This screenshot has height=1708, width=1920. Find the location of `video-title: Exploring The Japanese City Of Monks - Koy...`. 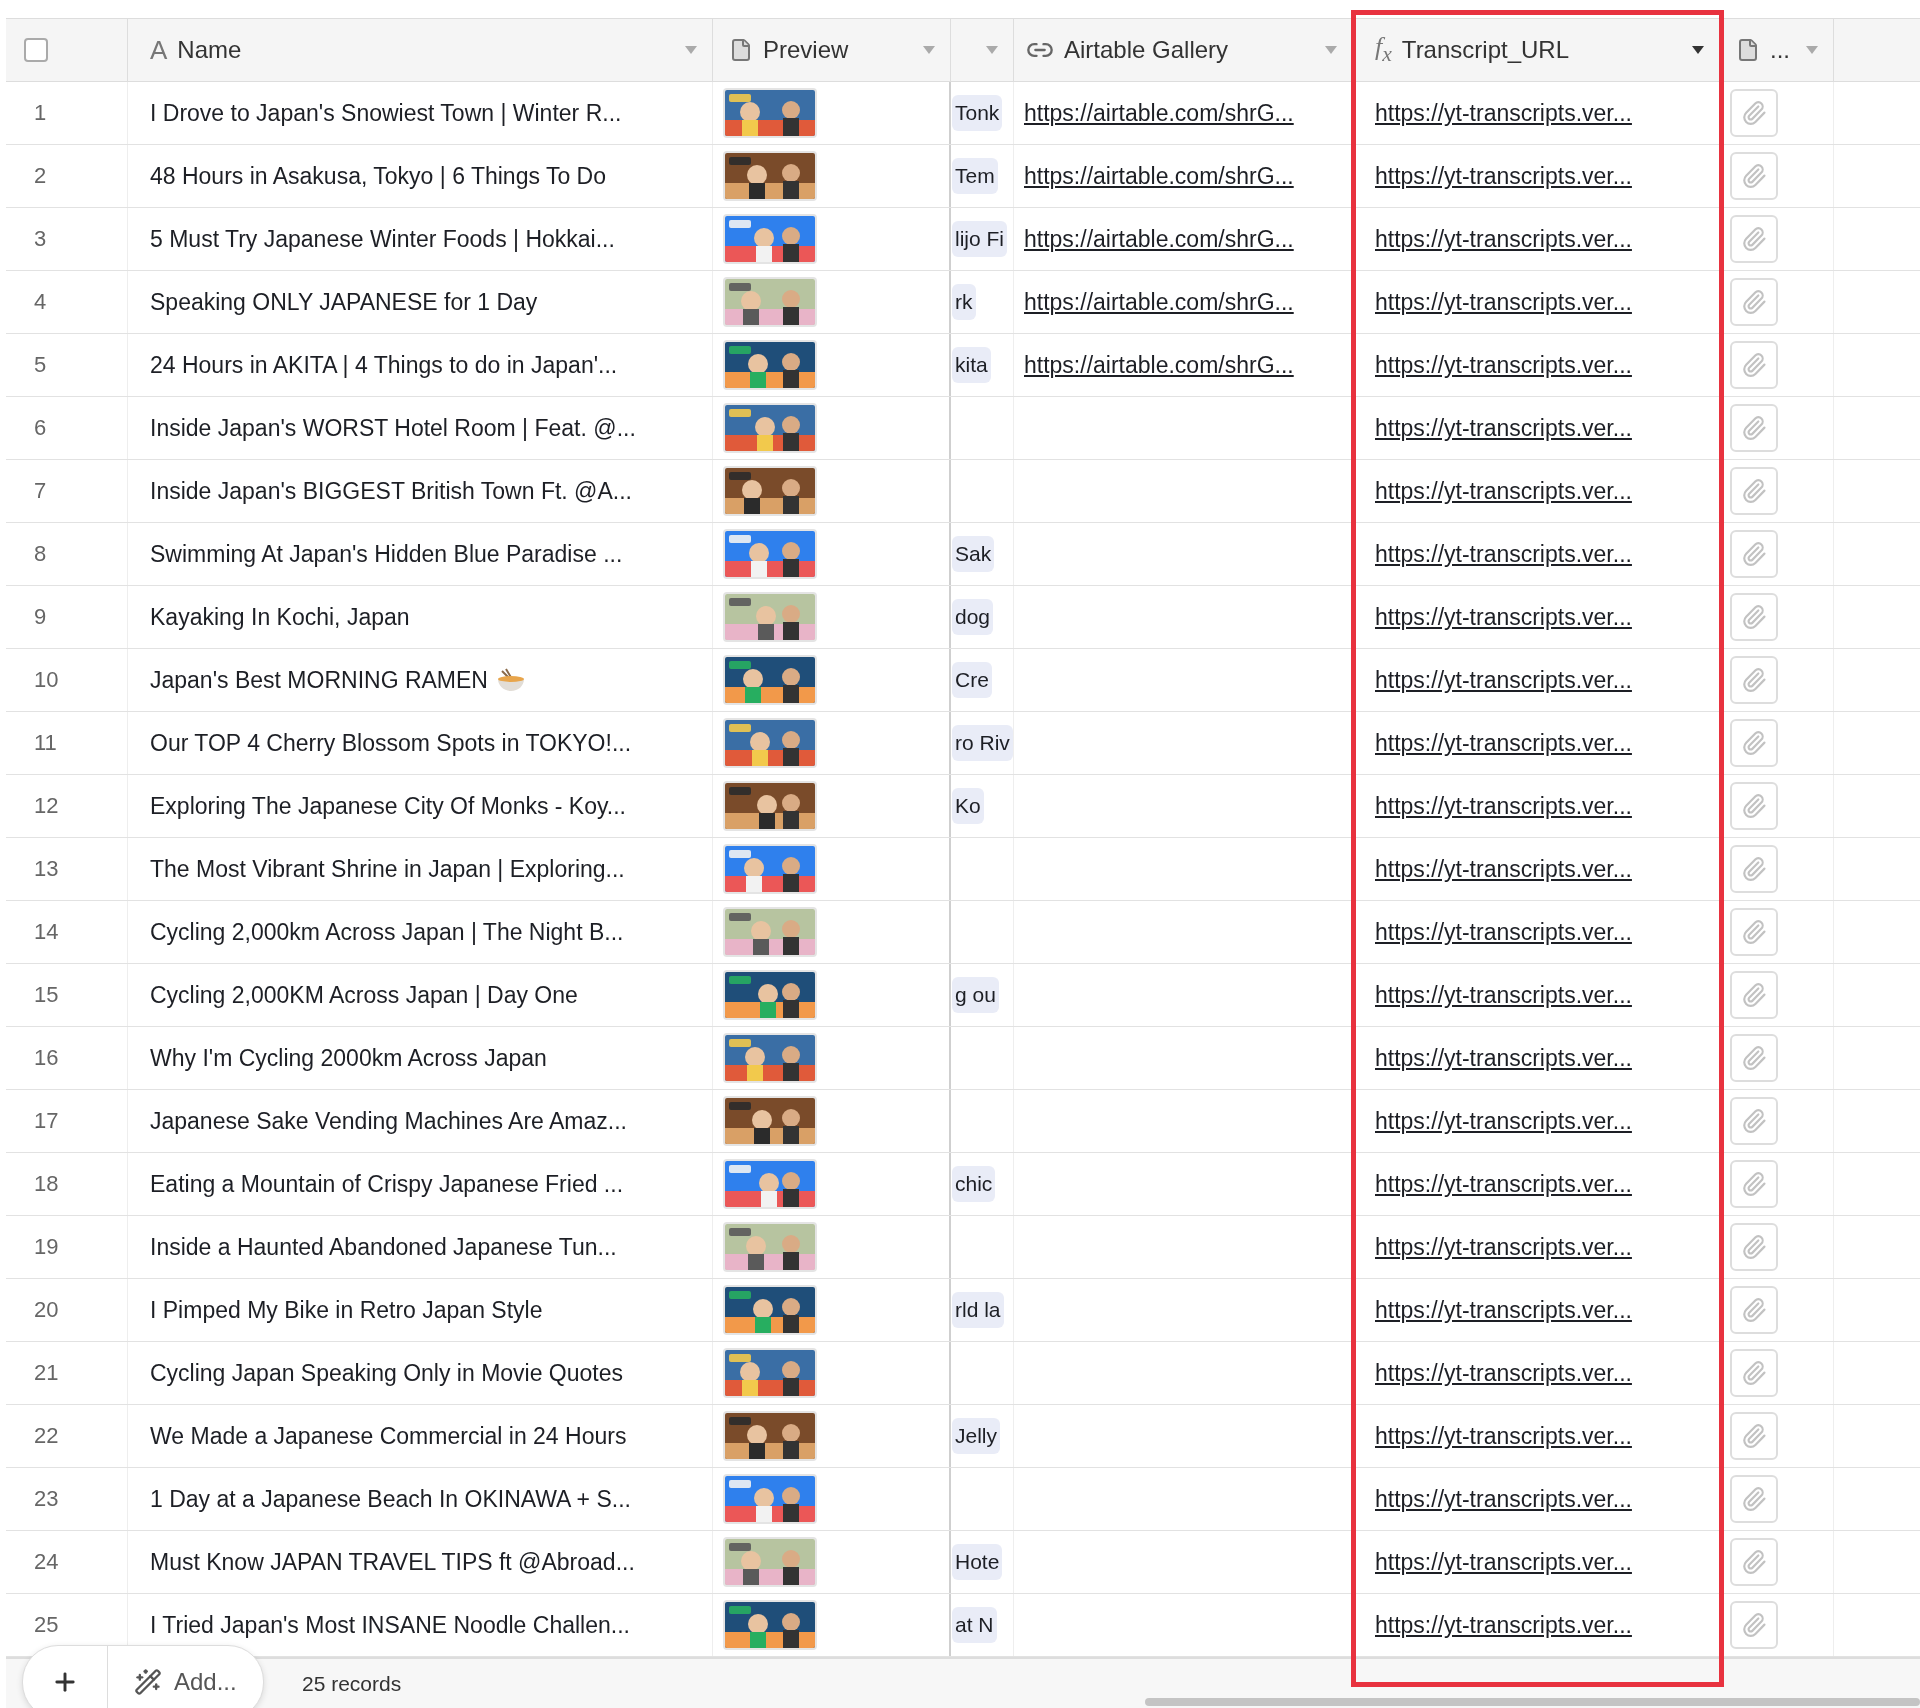

video-title: Exploring The Japanese City Of Monks - Koy... is located at coordinates (388, 806).